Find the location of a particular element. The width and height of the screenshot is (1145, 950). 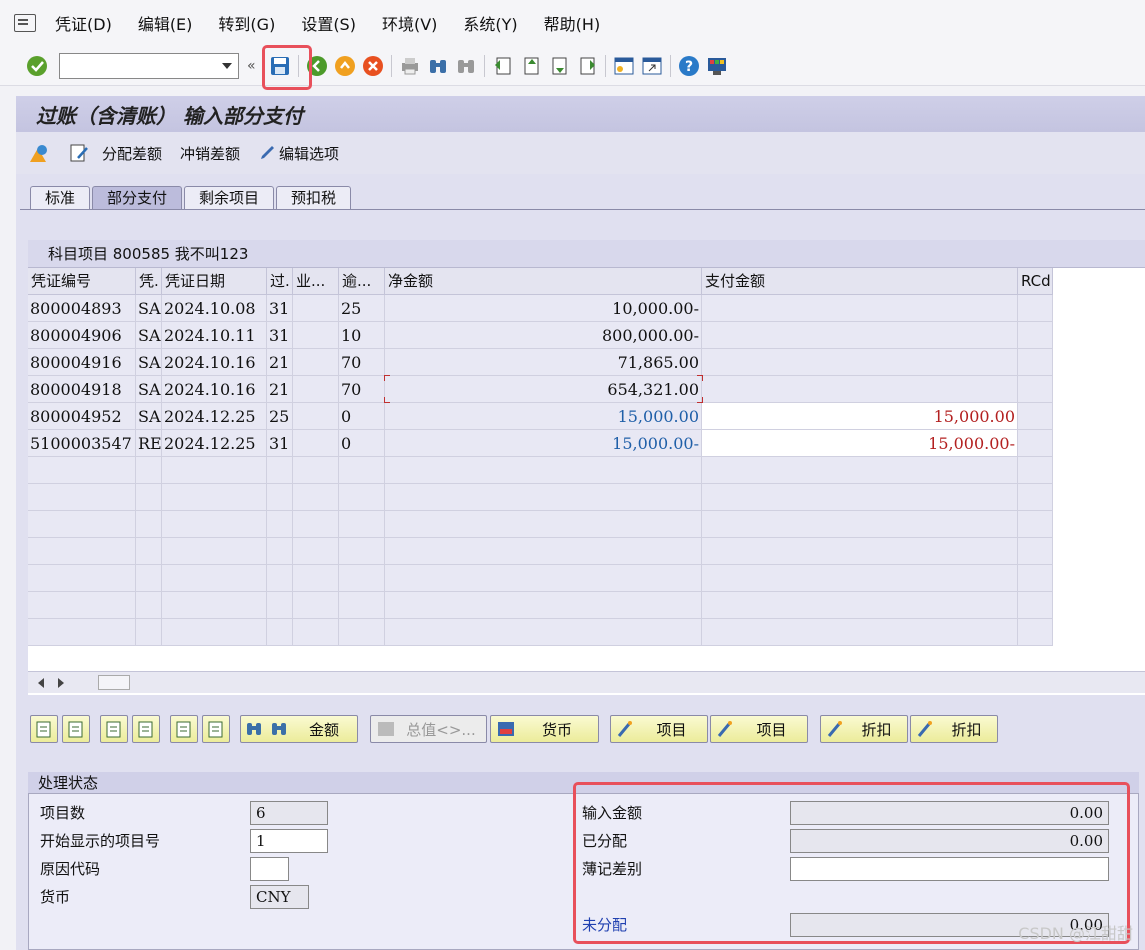

menu-help: 帮助(H) is located at coordinates (572, 23).